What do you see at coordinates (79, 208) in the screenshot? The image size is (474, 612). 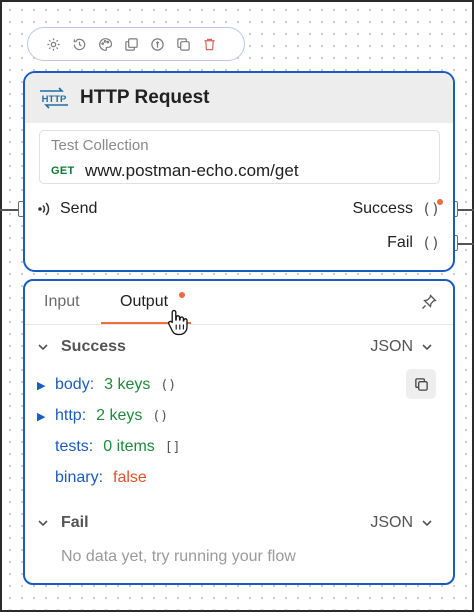 I see `send-label: Send` at bounding box center [79, 208].